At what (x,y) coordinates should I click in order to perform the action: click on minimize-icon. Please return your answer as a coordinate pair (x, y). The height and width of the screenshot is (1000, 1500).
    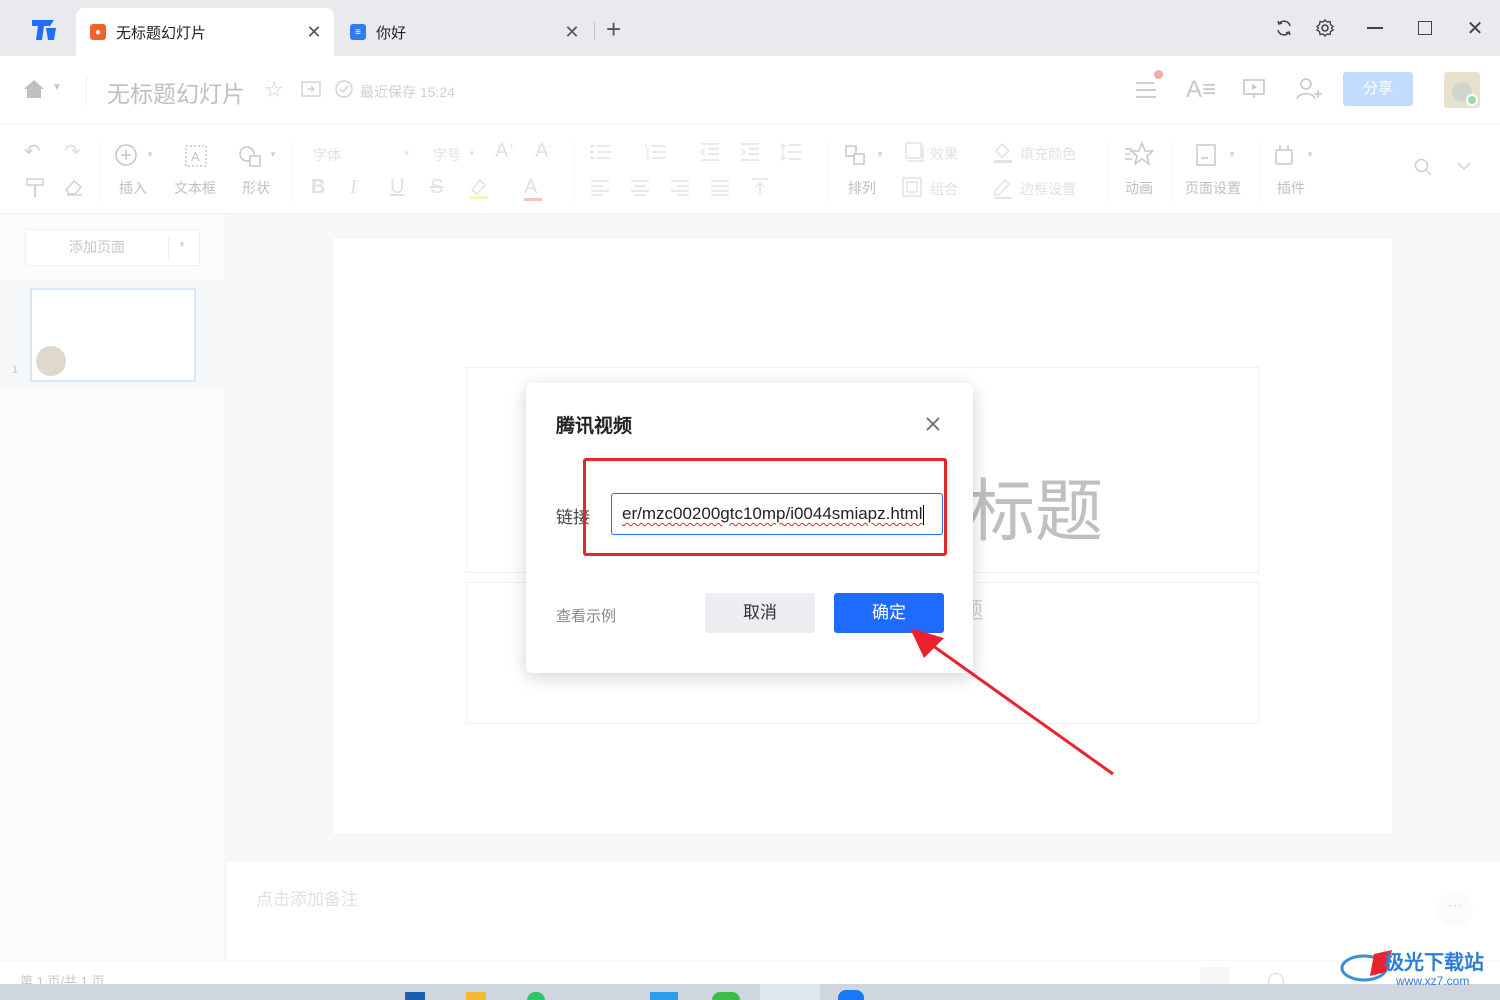
    Looking at the image, I should click on (1375, 28).